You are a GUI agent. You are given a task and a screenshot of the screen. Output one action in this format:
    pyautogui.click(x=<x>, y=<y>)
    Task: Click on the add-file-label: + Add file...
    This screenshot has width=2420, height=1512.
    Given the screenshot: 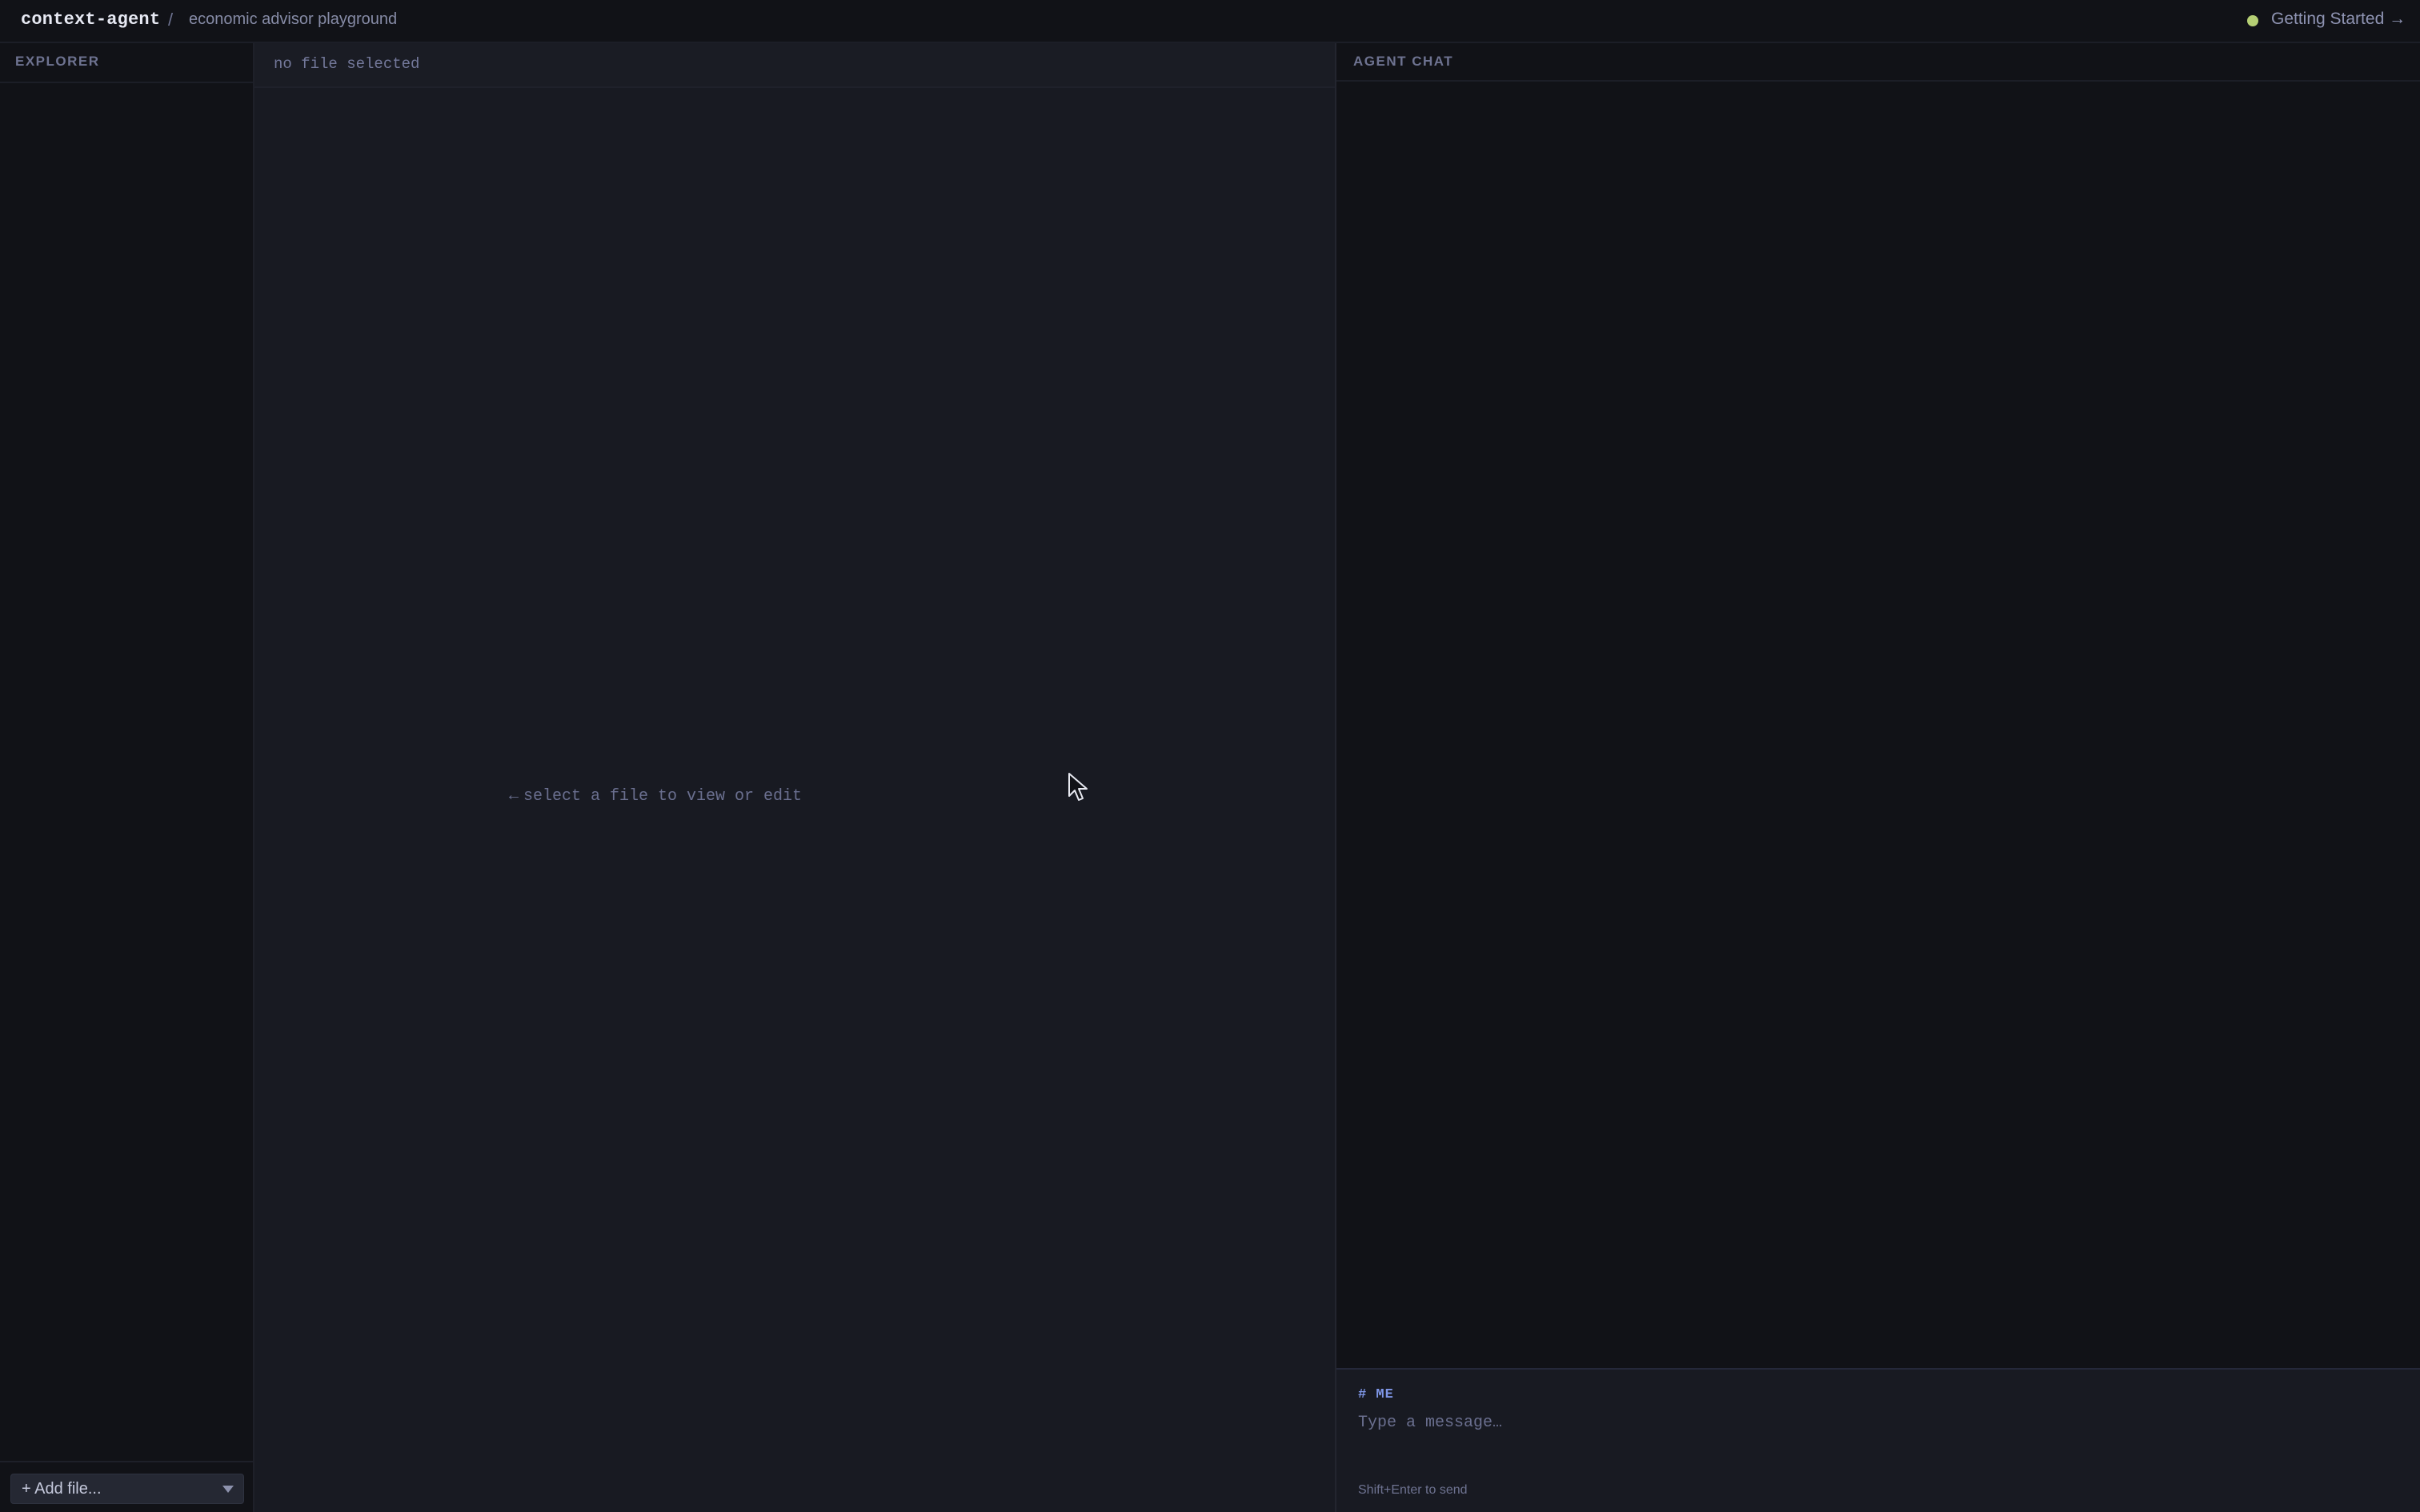 What is the action you would take?
    pyautogui.click(x=62, y=1489)
    